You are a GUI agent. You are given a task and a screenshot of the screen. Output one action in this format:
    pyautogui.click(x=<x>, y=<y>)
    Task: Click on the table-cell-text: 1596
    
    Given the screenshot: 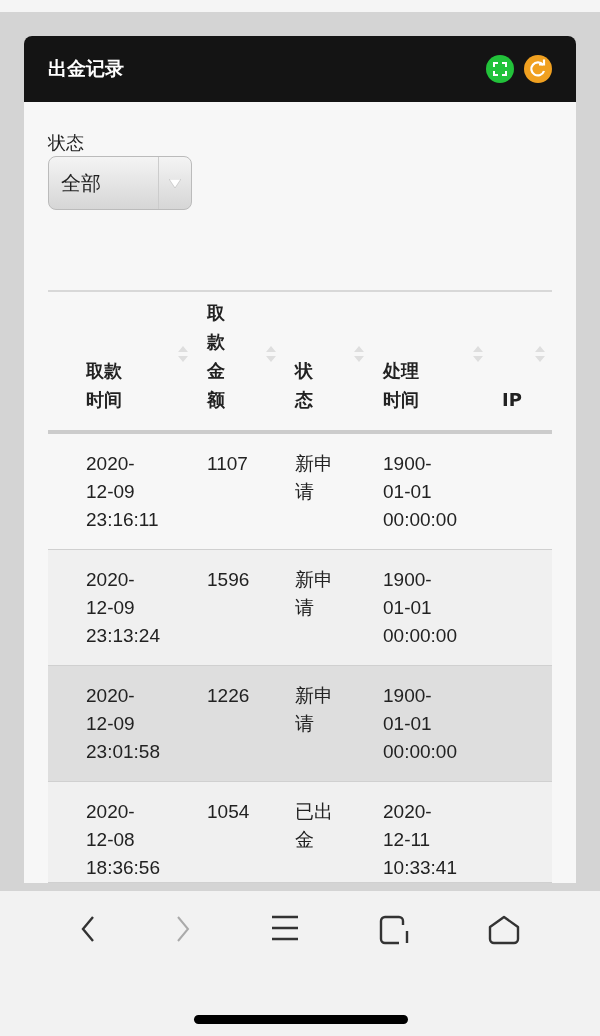 What is the action you would take?
    pyautogui.click(x=229, y=580)
    